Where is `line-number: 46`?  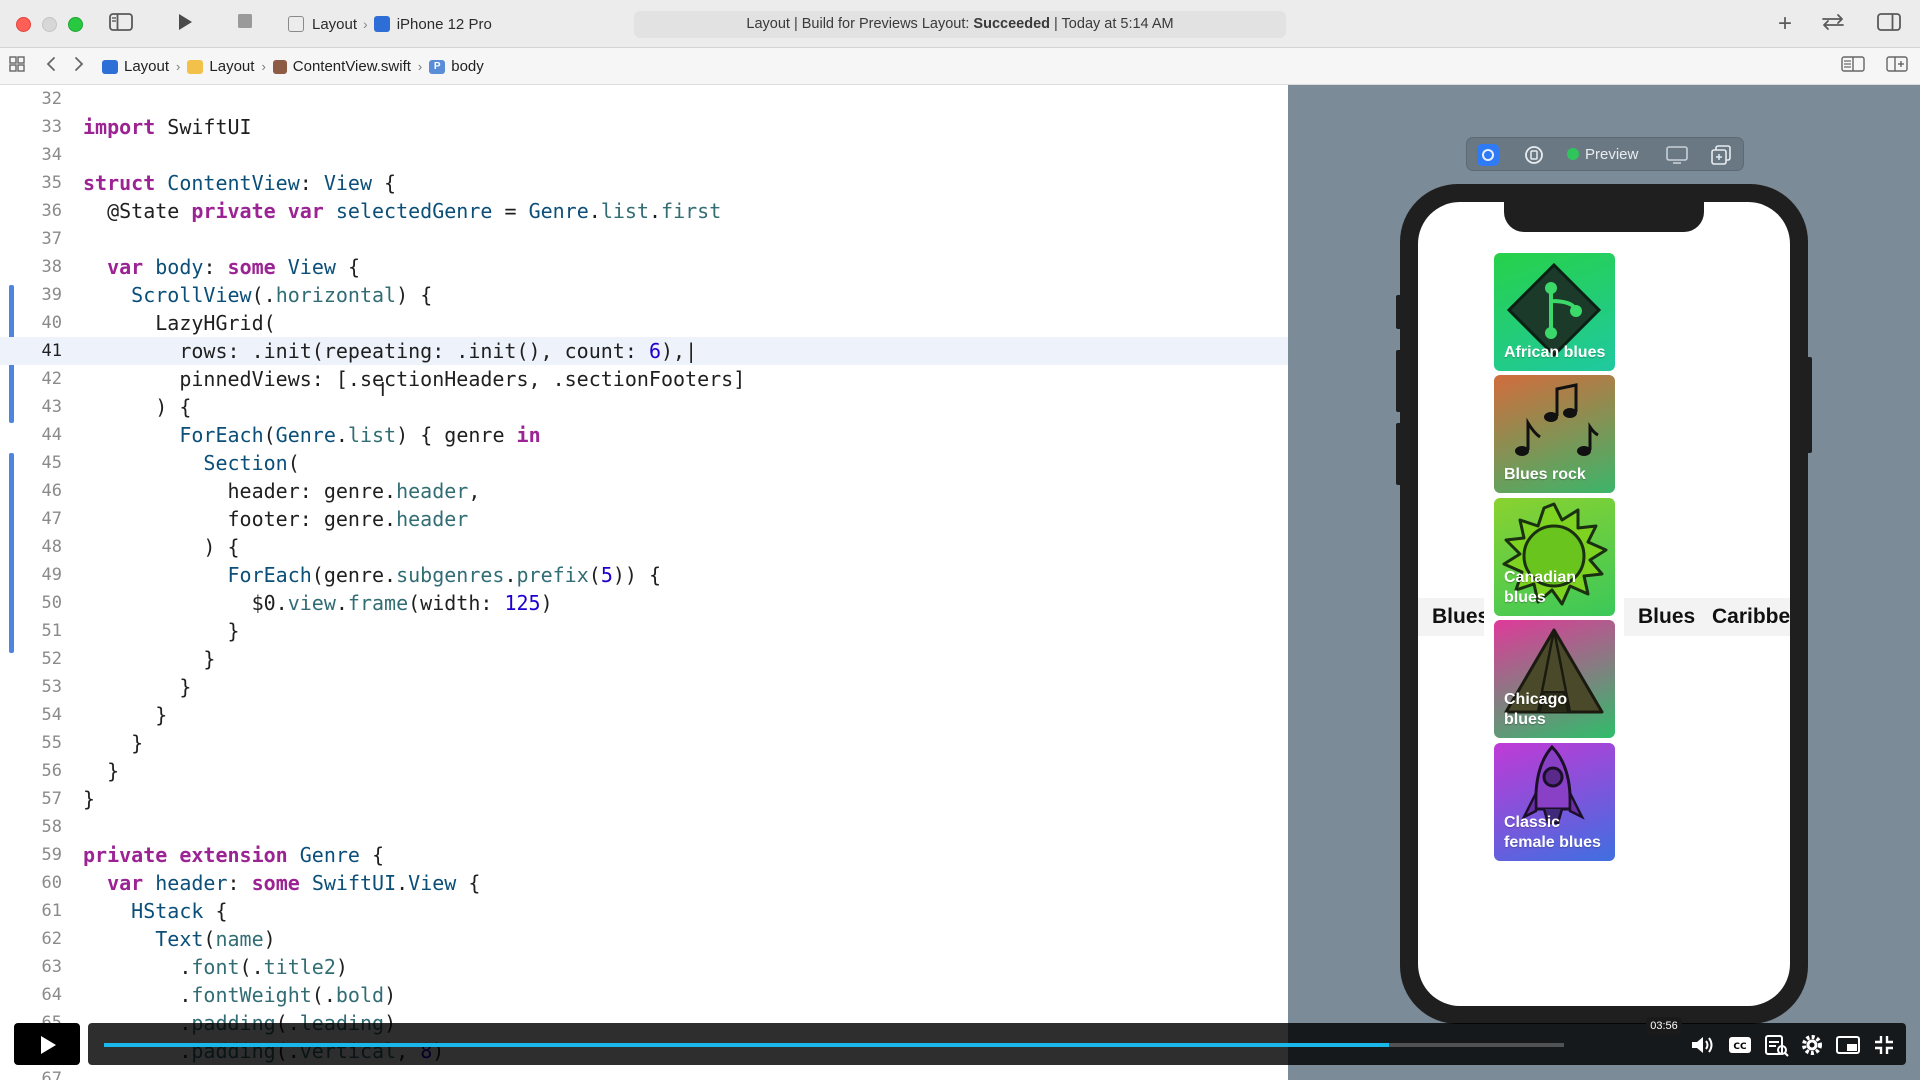 line-number: 46 is located at coordinates (51, 491).